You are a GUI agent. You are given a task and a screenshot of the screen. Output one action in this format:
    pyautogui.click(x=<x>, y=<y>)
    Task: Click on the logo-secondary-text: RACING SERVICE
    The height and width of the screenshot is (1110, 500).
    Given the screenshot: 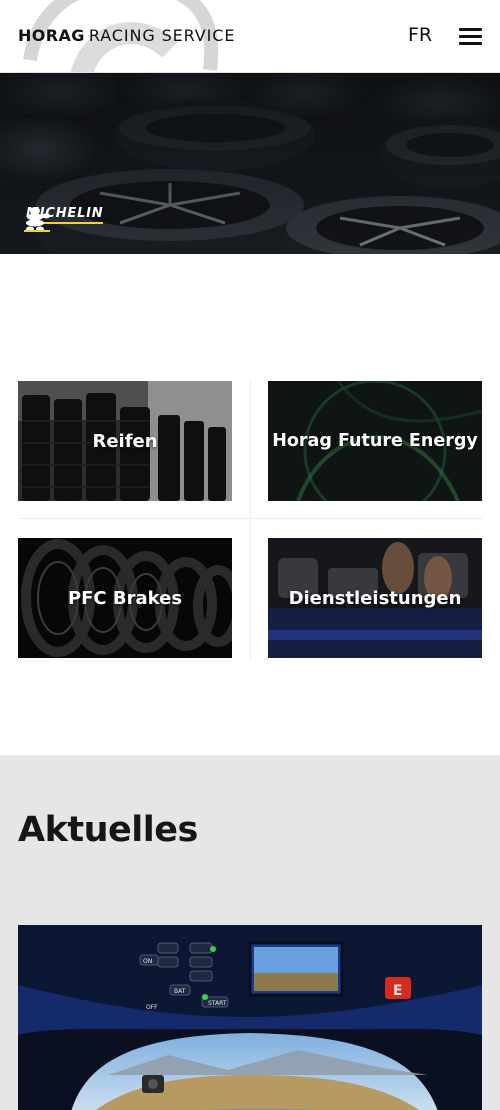 What is the action you would take?
    pyautogui.click(x=162, y=35)
    